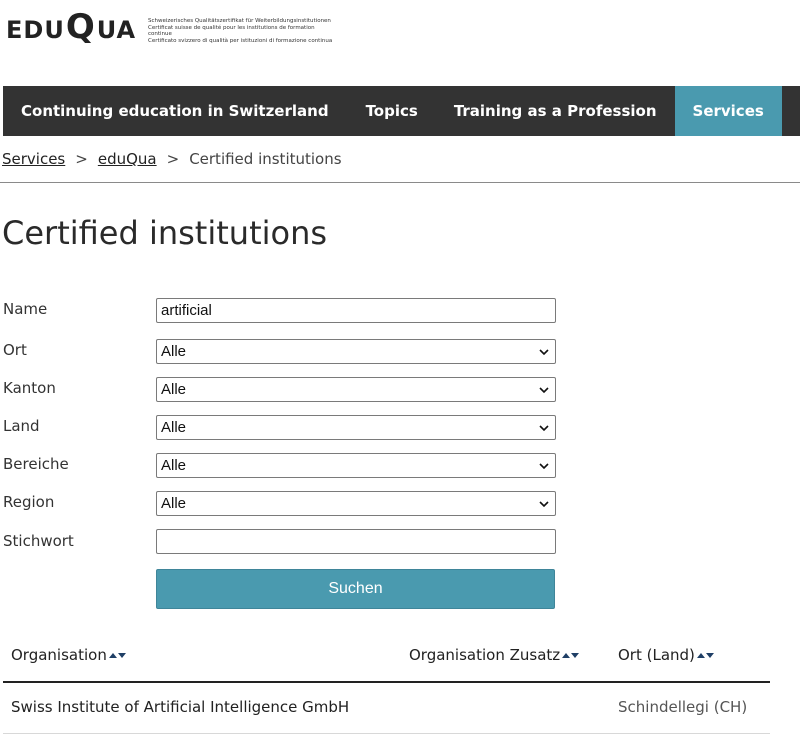  I want to click on column-header-label: Organisation Zusatz, so click(485, 655).